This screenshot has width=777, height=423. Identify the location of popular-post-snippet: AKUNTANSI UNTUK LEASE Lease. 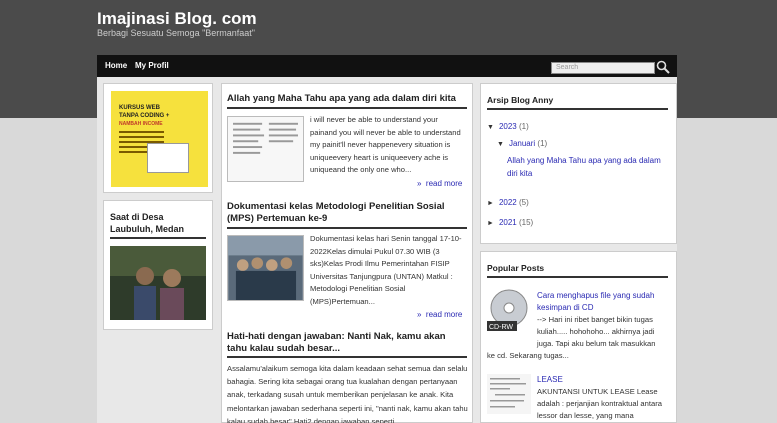
(597, 391).